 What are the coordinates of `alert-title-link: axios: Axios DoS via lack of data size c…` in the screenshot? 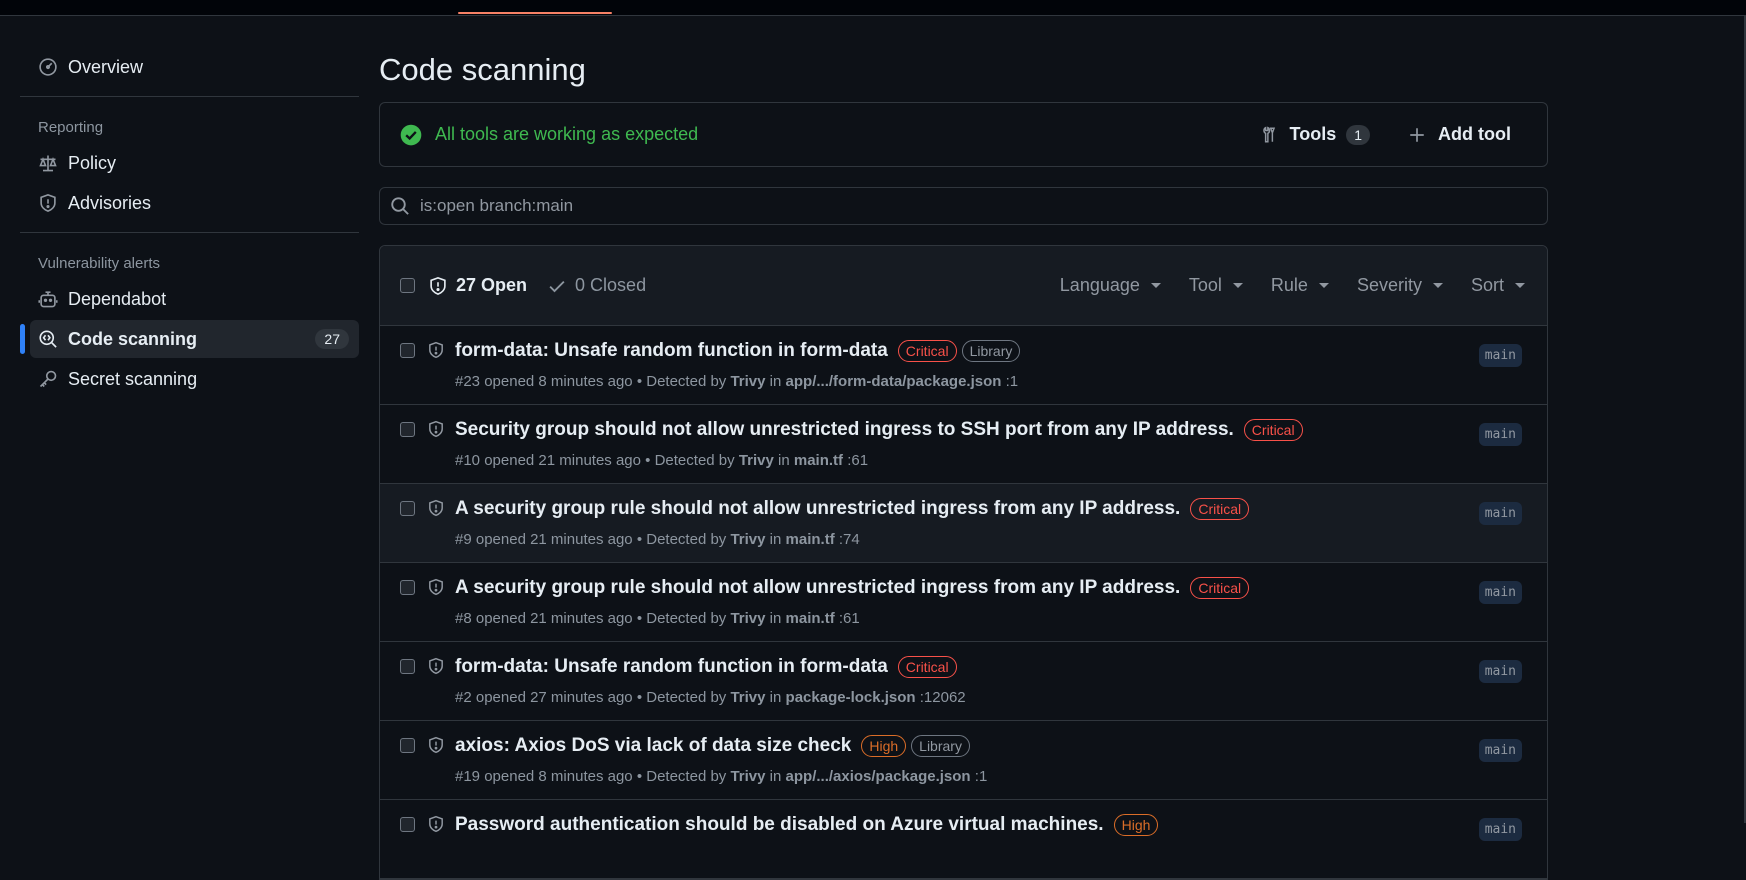 It's located at (653, 746).